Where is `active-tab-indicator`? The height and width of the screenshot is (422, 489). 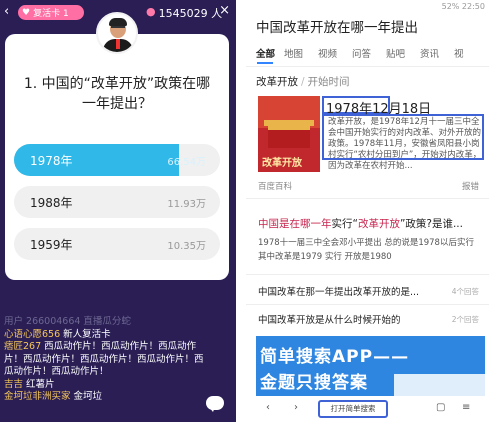 active-tab-indicator is located at coordinates (265, 63).